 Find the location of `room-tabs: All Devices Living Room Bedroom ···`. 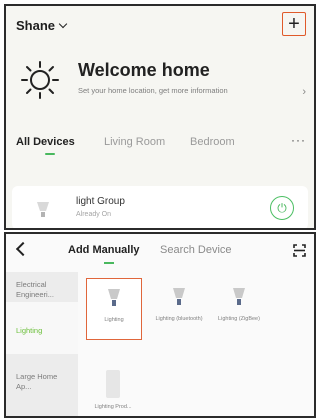

room-tabs: All Devices Living Room Bedroom ··· is located at coordinates (161, 145).